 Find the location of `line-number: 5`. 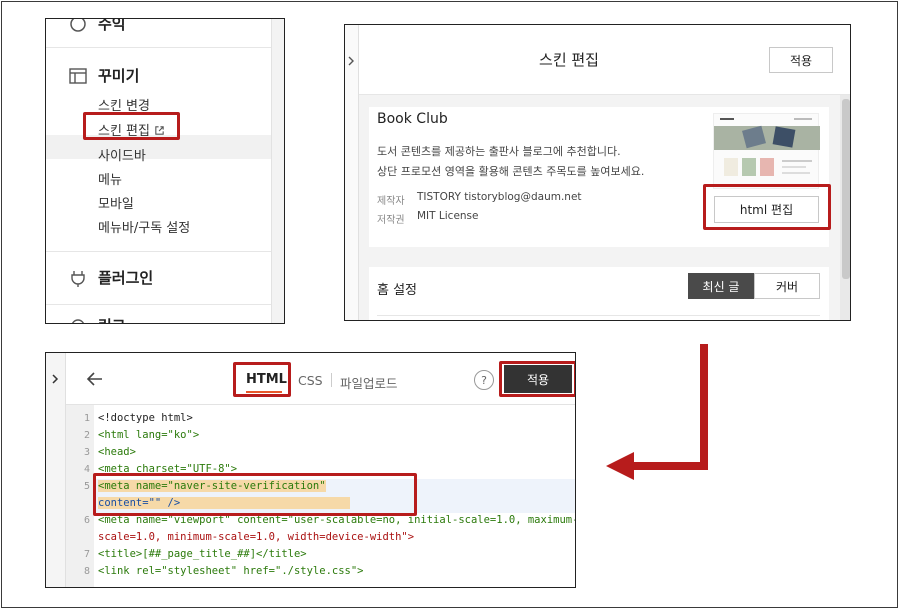

line-number: 5 is located at coordinates (86, 486).